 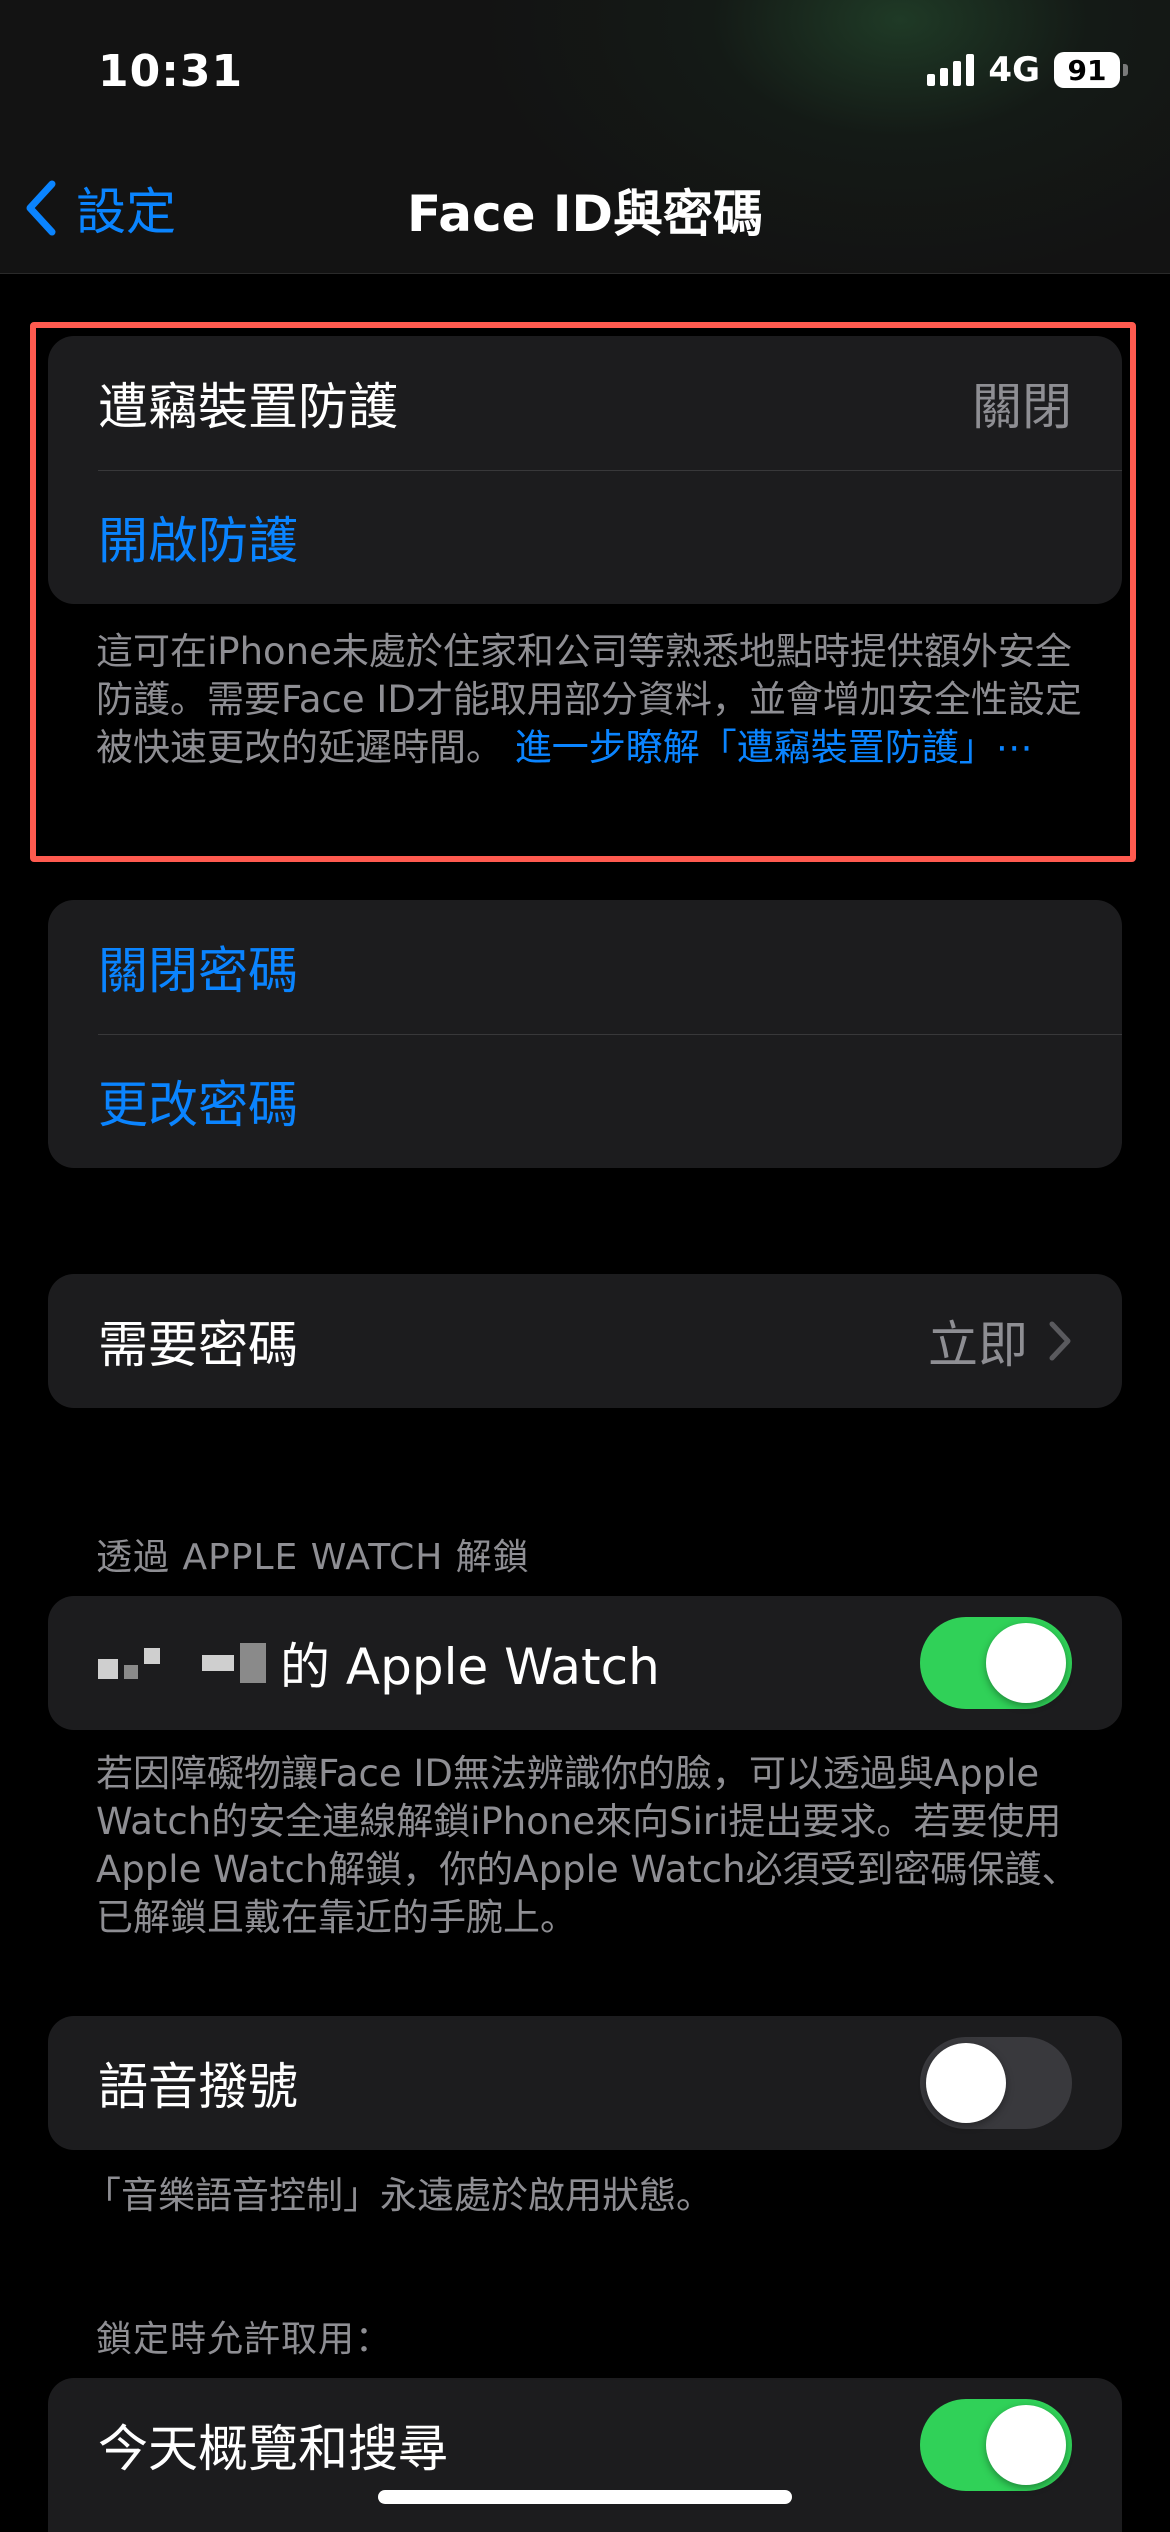 I want to click on navigation-header: 10:31 4G 91 設定 Face ID與密碼, so click(x=585, y=137).